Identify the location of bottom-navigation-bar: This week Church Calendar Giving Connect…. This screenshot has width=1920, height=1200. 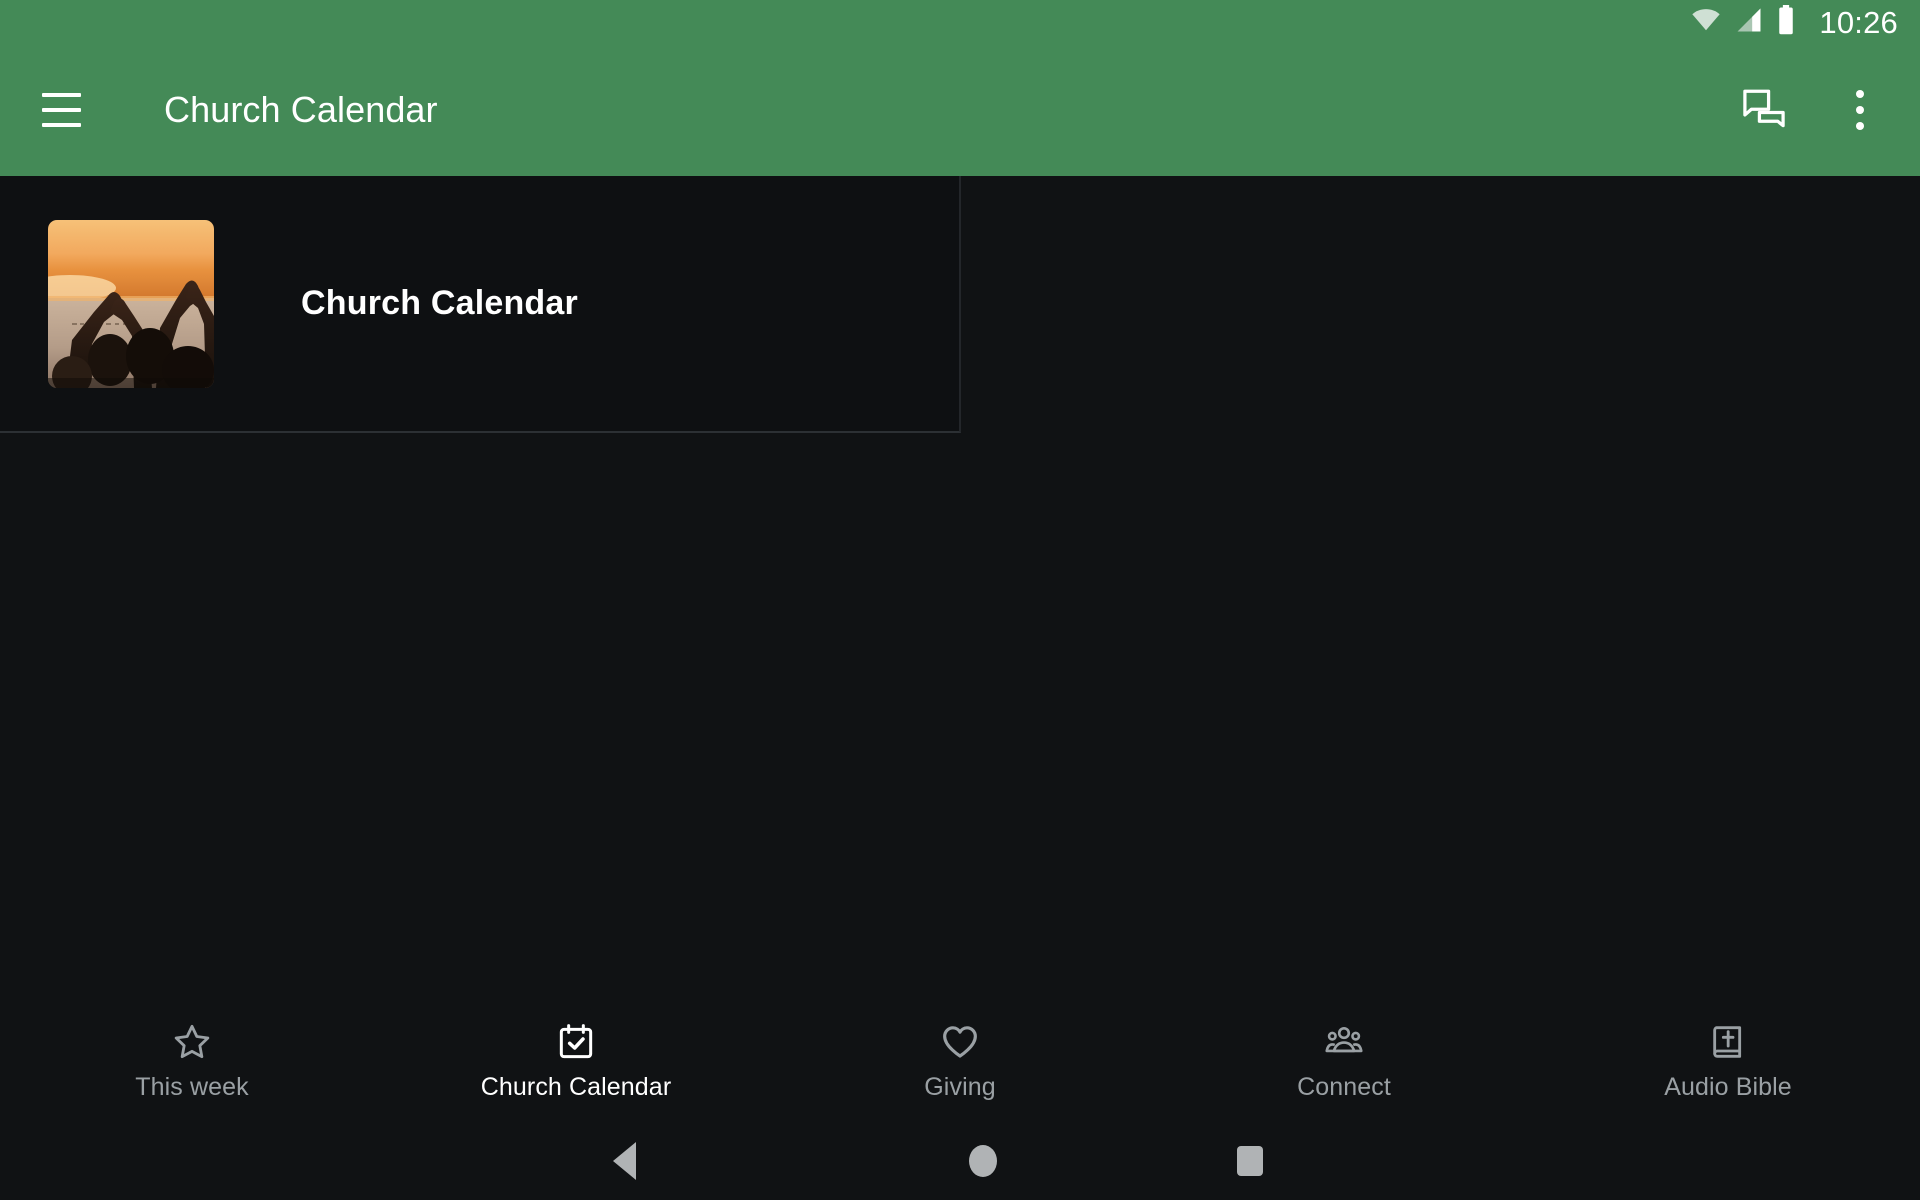
(960, 1061).